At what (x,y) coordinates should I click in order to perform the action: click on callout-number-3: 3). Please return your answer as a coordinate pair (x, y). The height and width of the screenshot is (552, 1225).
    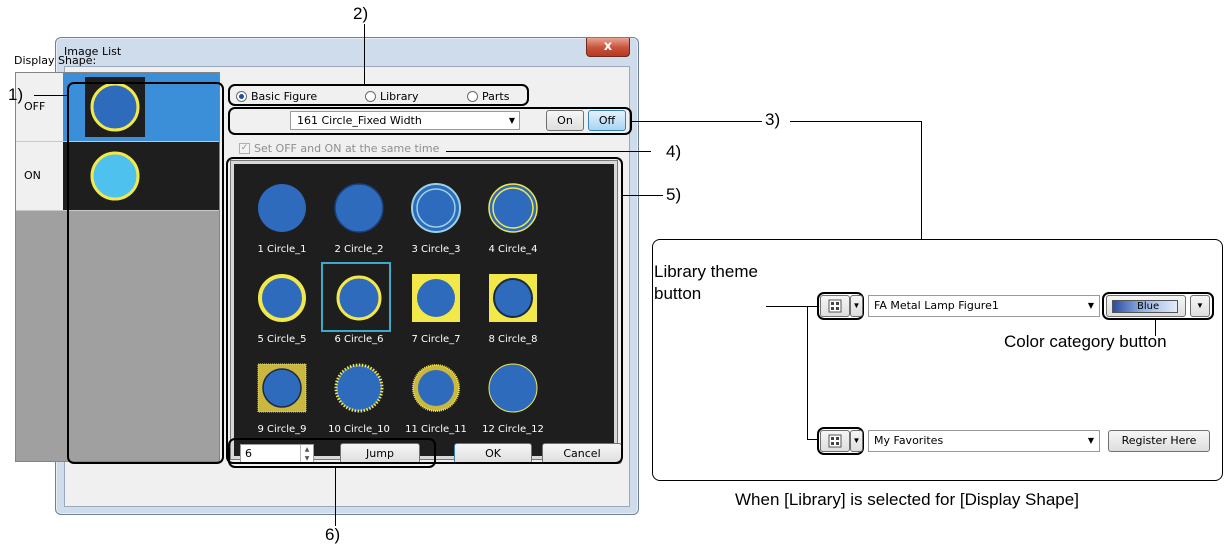
    Looking at the image, I should click on (773, 119).